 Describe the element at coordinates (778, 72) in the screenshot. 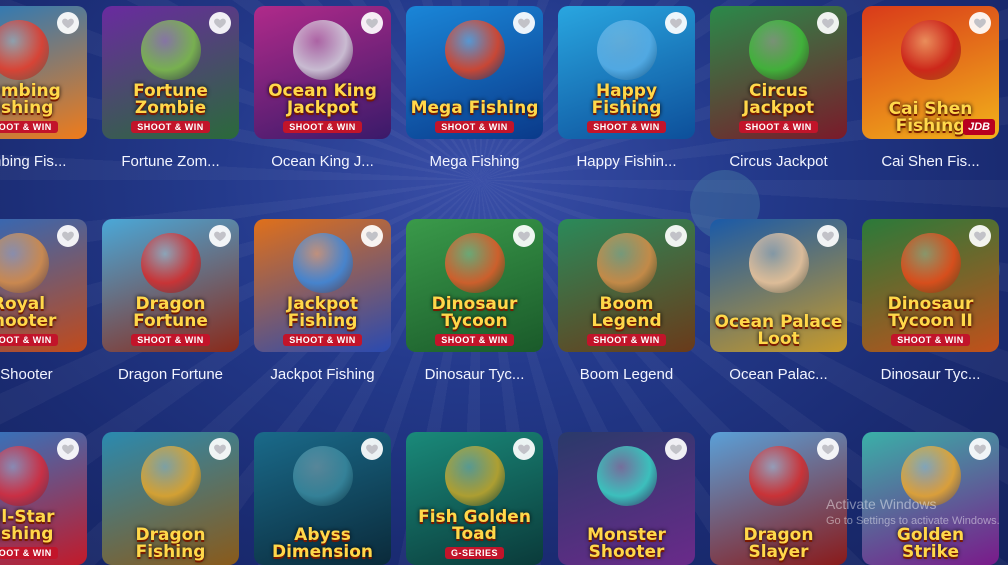

I see `game-thumbnail: Circus Jackpot SHOOT & WIN` at that location.